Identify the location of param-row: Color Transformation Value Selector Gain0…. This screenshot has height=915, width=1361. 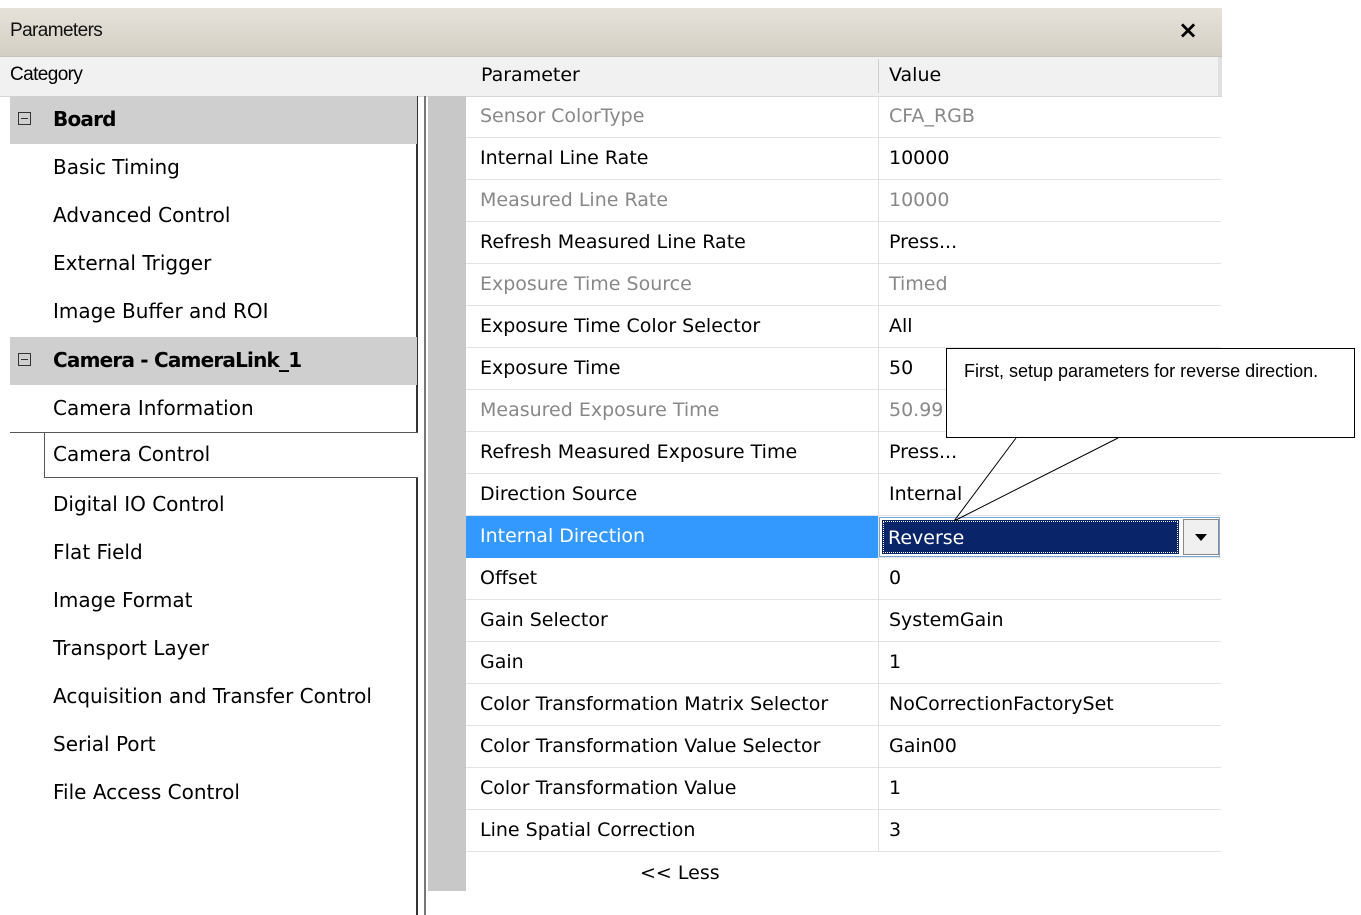
(843, 747).